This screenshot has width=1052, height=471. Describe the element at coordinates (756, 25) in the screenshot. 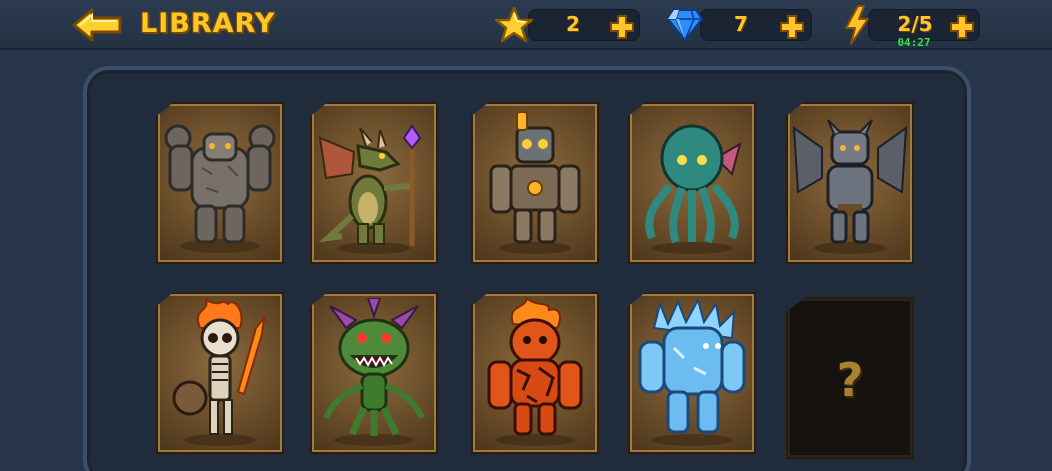

I see `gems-counter: 7` at that location.